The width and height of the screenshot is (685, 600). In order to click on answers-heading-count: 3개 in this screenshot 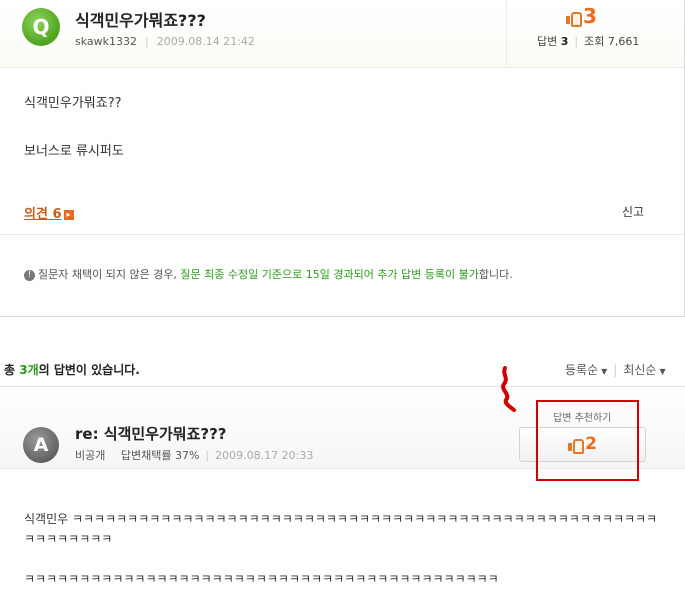, I will do `click(29, 370)`.